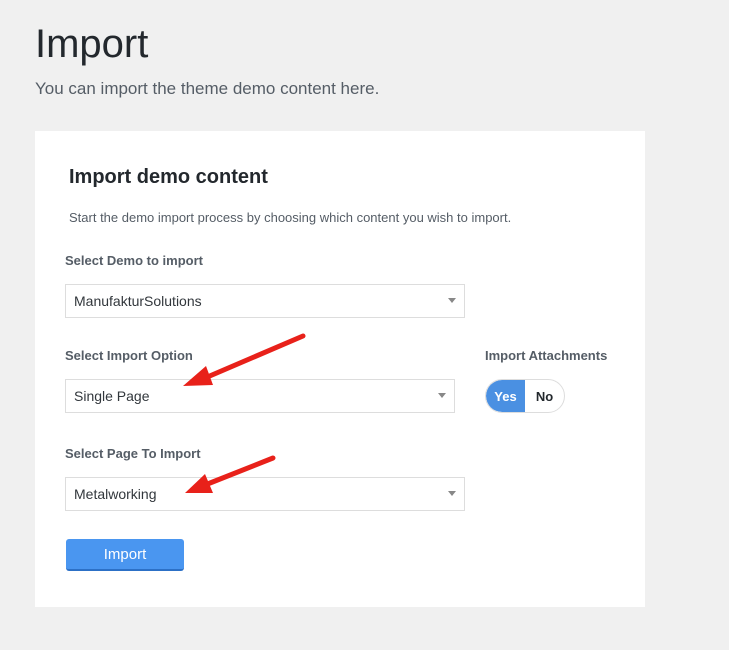  What do you see at coordinates (129, 355) in the screenshot?
I see `option-select-label: Select Import Option` at bounding box center [129, 355].